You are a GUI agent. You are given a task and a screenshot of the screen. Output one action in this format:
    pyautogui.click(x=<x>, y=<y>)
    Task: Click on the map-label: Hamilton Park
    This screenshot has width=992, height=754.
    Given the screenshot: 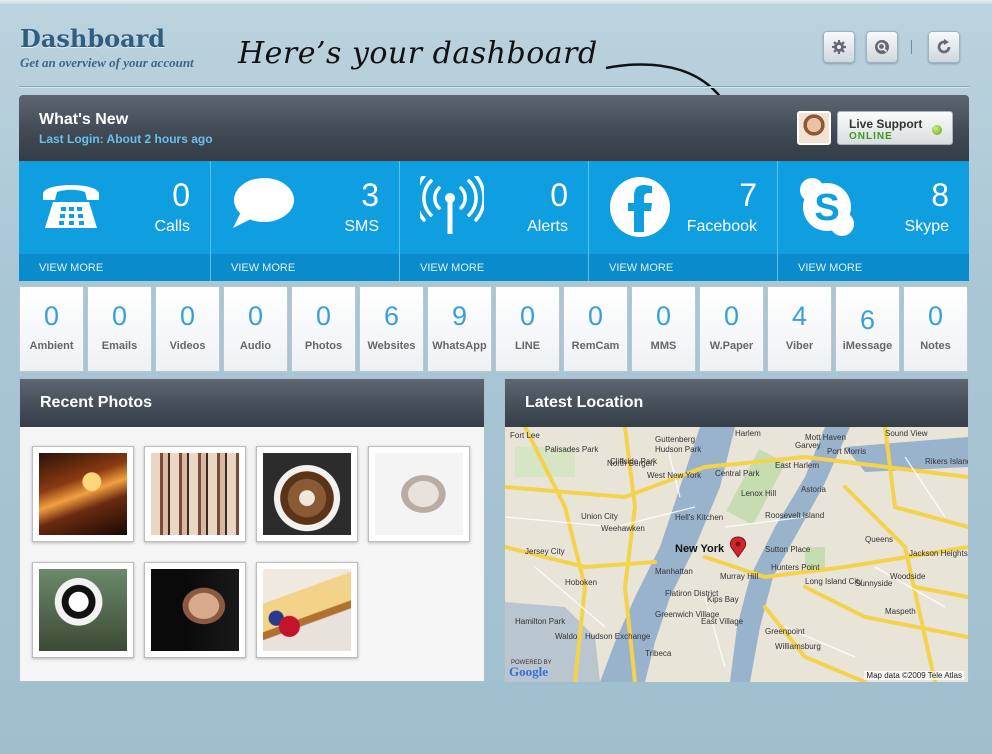 What is the action you would take?
    pyautogui.click(x=540, y=621)
    